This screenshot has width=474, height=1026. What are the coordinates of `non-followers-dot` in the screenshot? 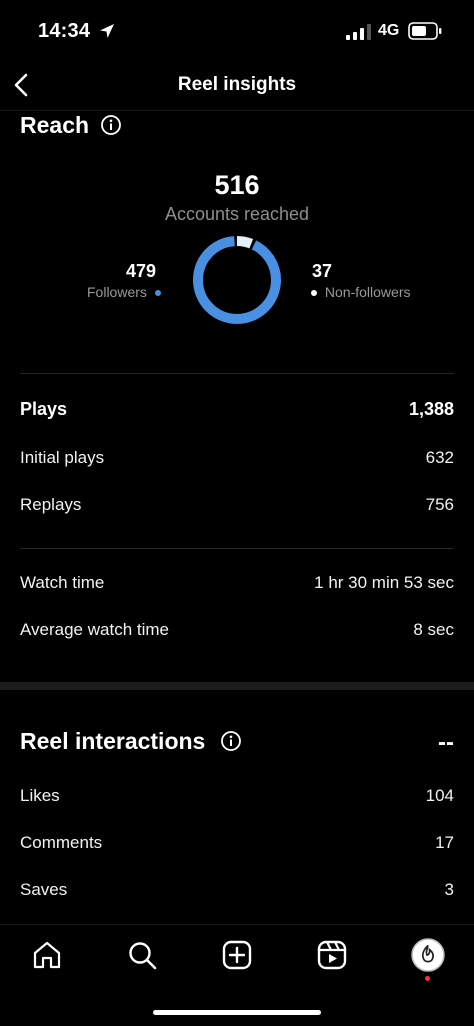 It's located at (314, 293).